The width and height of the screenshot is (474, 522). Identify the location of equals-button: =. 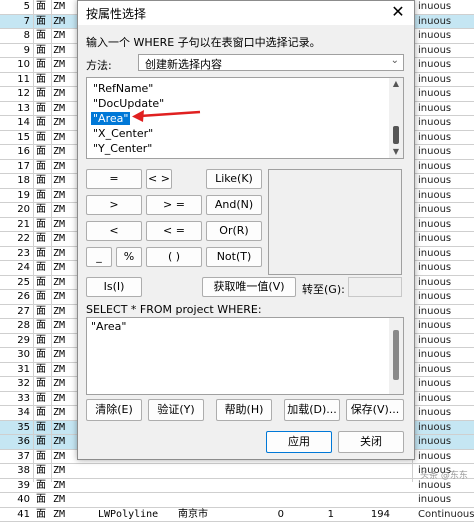
(114, 179).